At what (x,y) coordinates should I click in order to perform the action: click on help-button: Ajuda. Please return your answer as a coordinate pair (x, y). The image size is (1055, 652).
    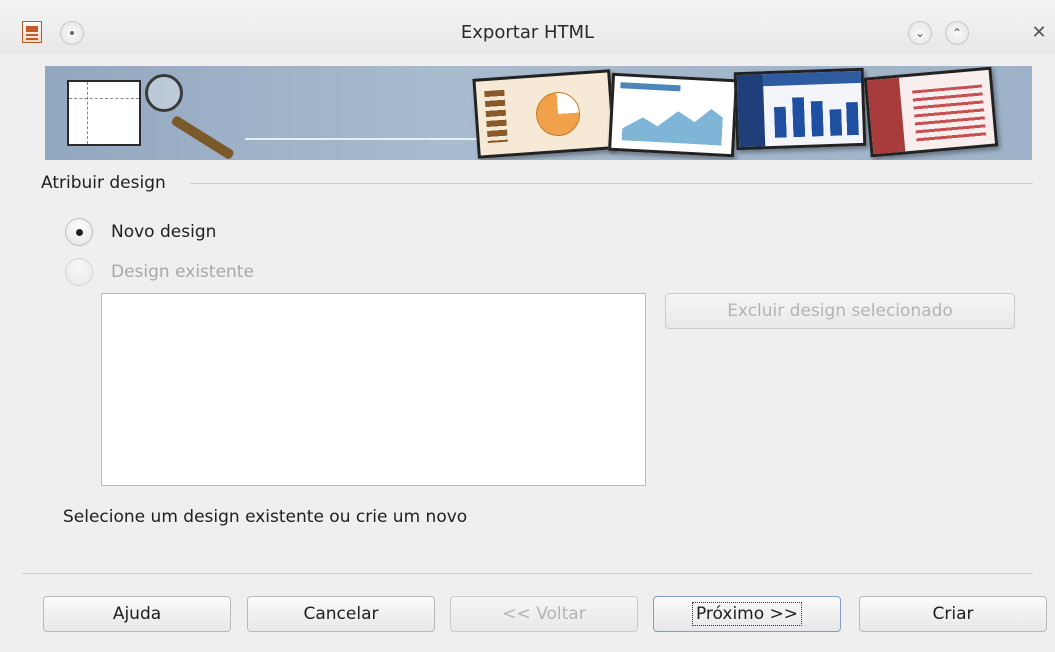
    Looking at the image, I should click on (137, 614).